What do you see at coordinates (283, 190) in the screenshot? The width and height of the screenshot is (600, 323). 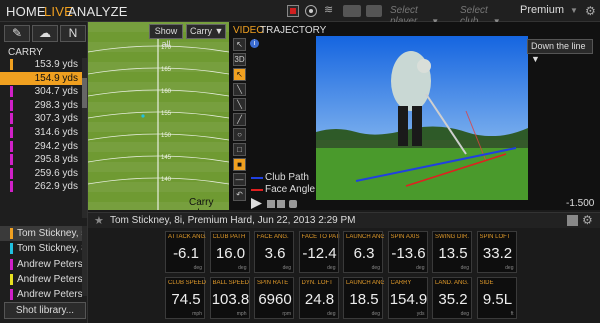 I see `legend-face-angle: Face Angle` at bounding box center [283, 190].